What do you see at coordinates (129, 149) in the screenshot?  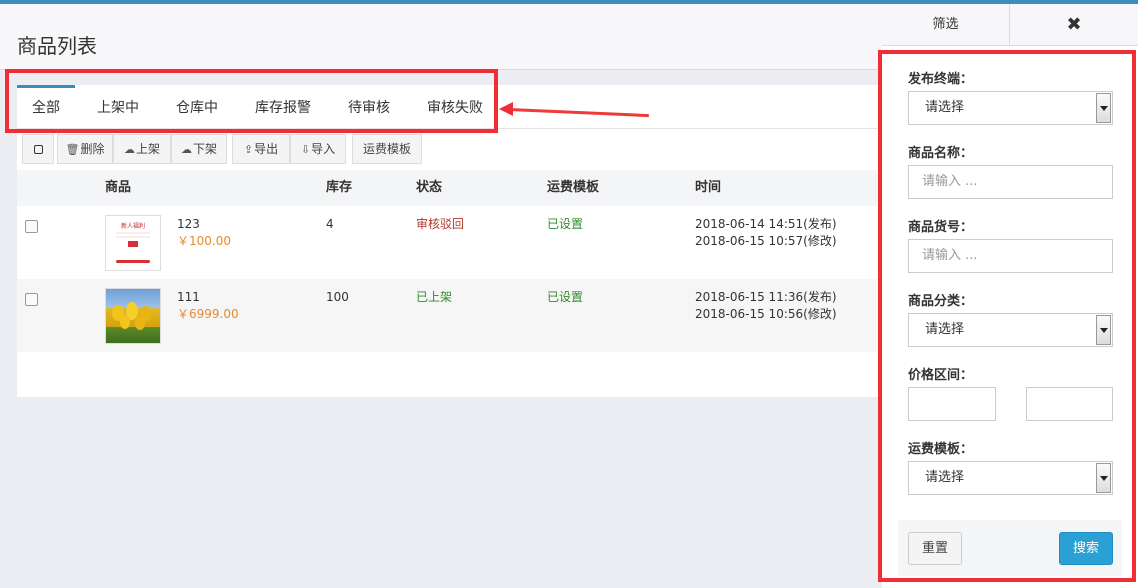 I see `cloud-upload-icon: ☁` at bounding box center [129, 149].